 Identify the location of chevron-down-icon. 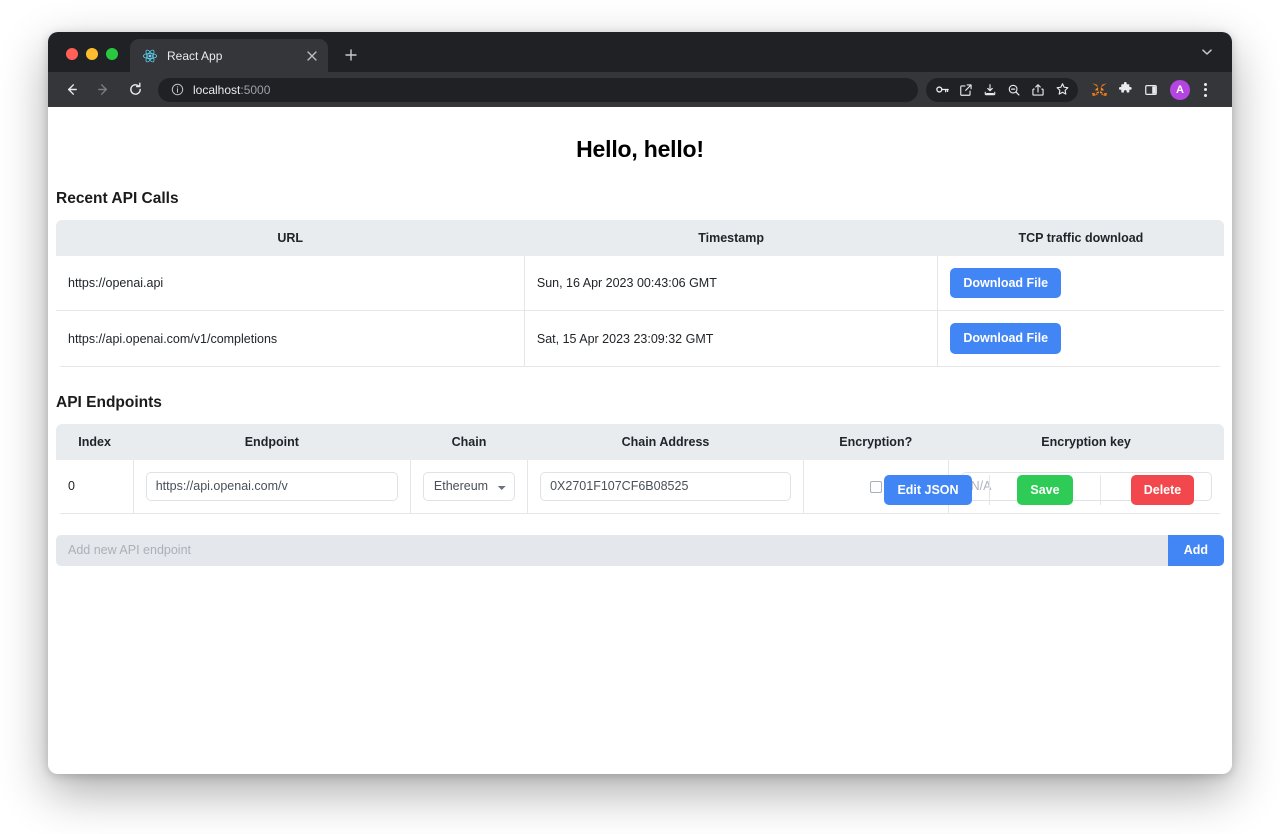
(1207, 52).